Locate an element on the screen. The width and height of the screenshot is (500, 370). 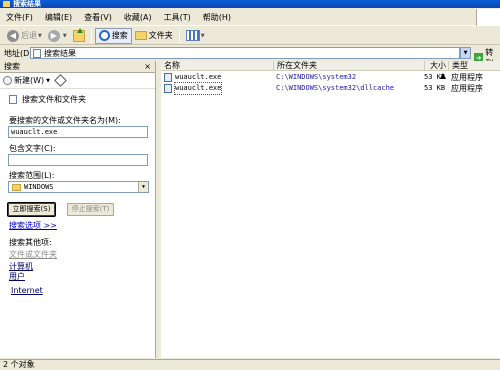
column-header-row: 名称 所在文件夹 大小 ▲ 类型 is located at coordinates (330, 70).